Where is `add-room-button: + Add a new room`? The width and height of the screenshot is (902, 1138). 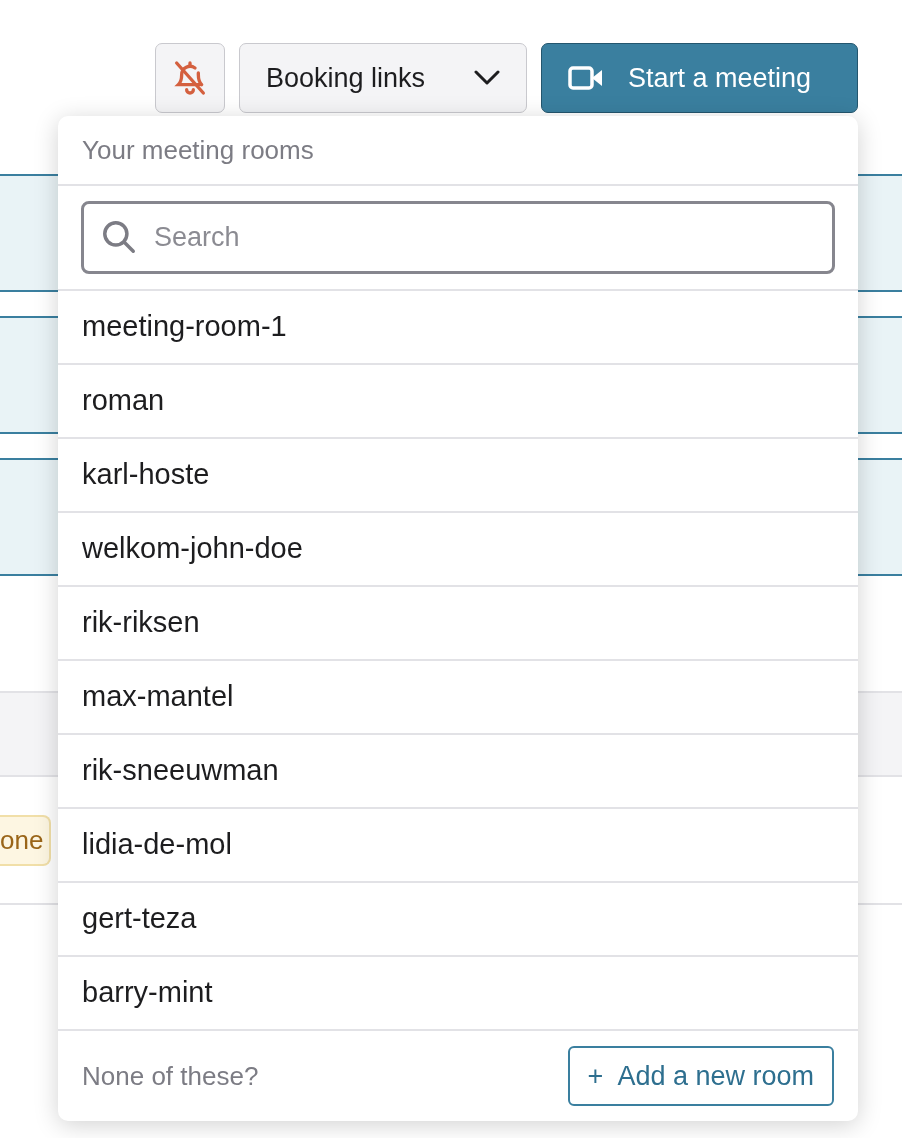 add-room-button: + Add a new room is located at coordinates (700, 1076).